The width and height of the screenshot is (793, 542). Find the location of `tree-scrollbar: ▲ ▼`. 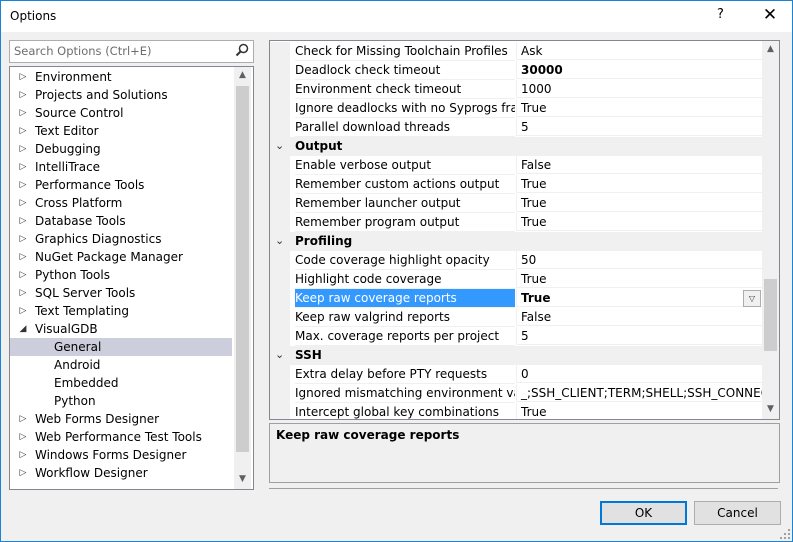

tree-scrollbar: ▲ ▼ is located at coordinates (242, 278).